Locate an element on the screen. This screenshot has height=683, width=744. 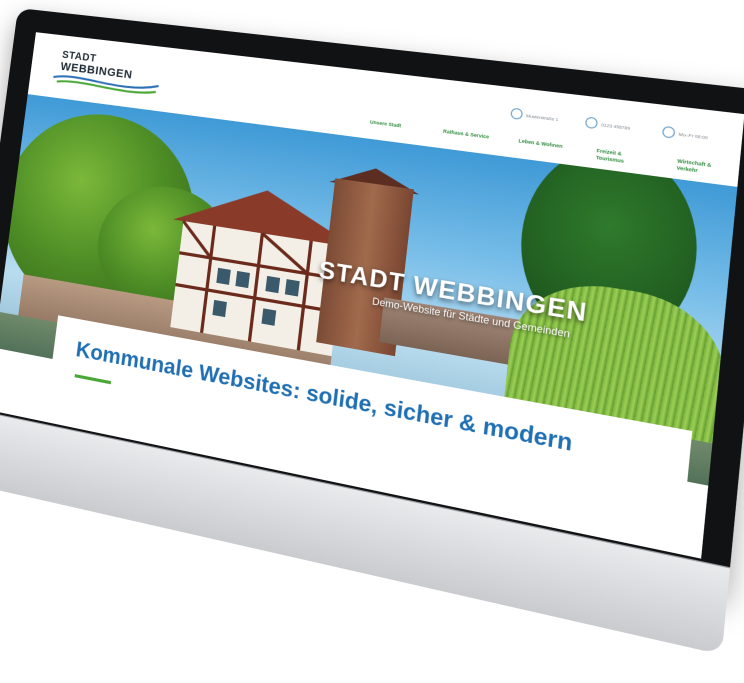
contact-text: Musterstraße 1 is located at coordinates (542, 117).